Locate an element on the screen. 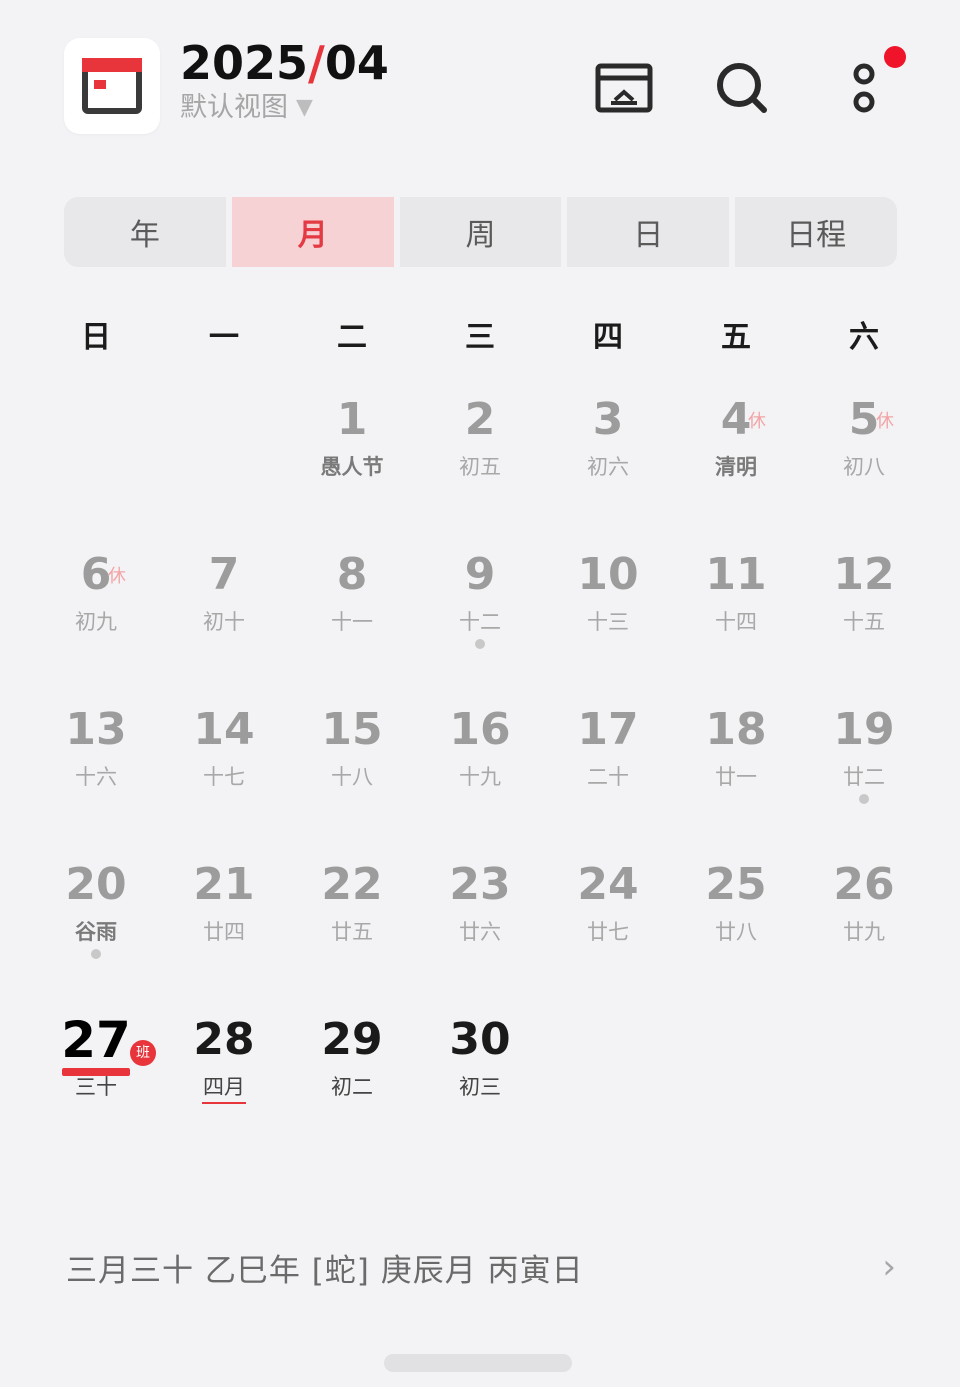 This screenshot has width=960, height=1387. day-cell: 18 廿一 is located at coordinates (736, 777).